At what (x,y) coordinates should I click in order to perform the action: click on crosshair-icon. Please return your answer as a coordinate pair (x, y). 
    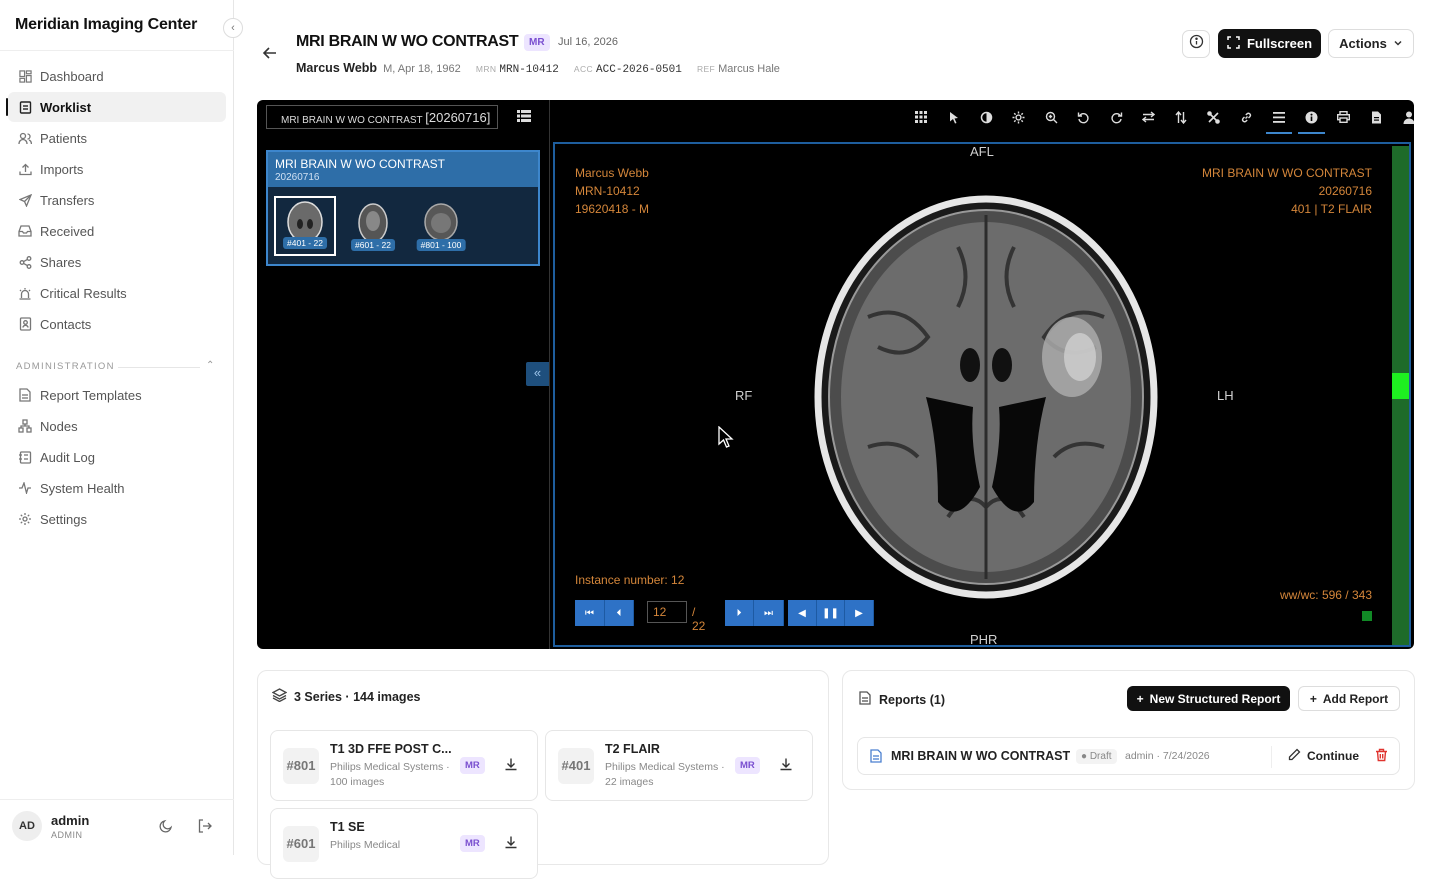
    Looking at the image, I should click on (1214, 117).